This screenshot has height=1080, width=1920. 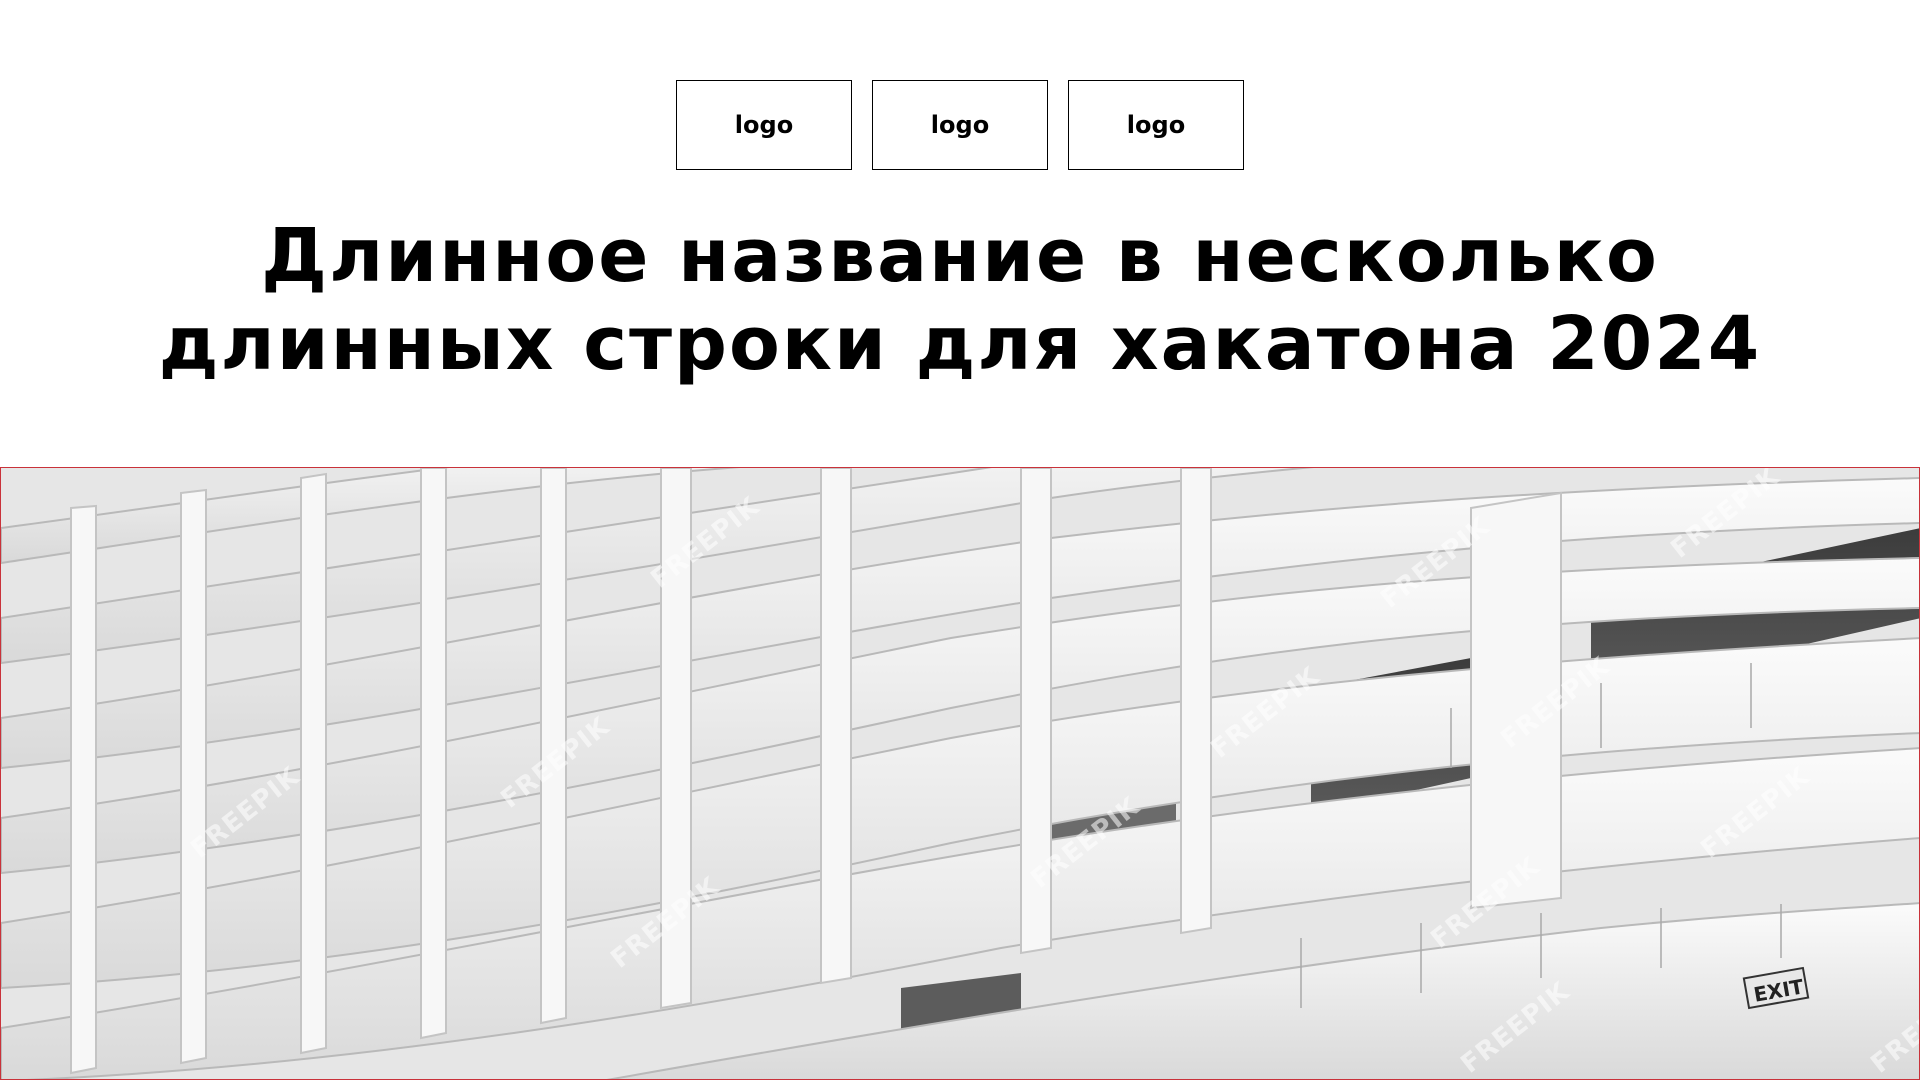 I want to click on logo-placeholder-2: logo, so click(x=960, y=125).